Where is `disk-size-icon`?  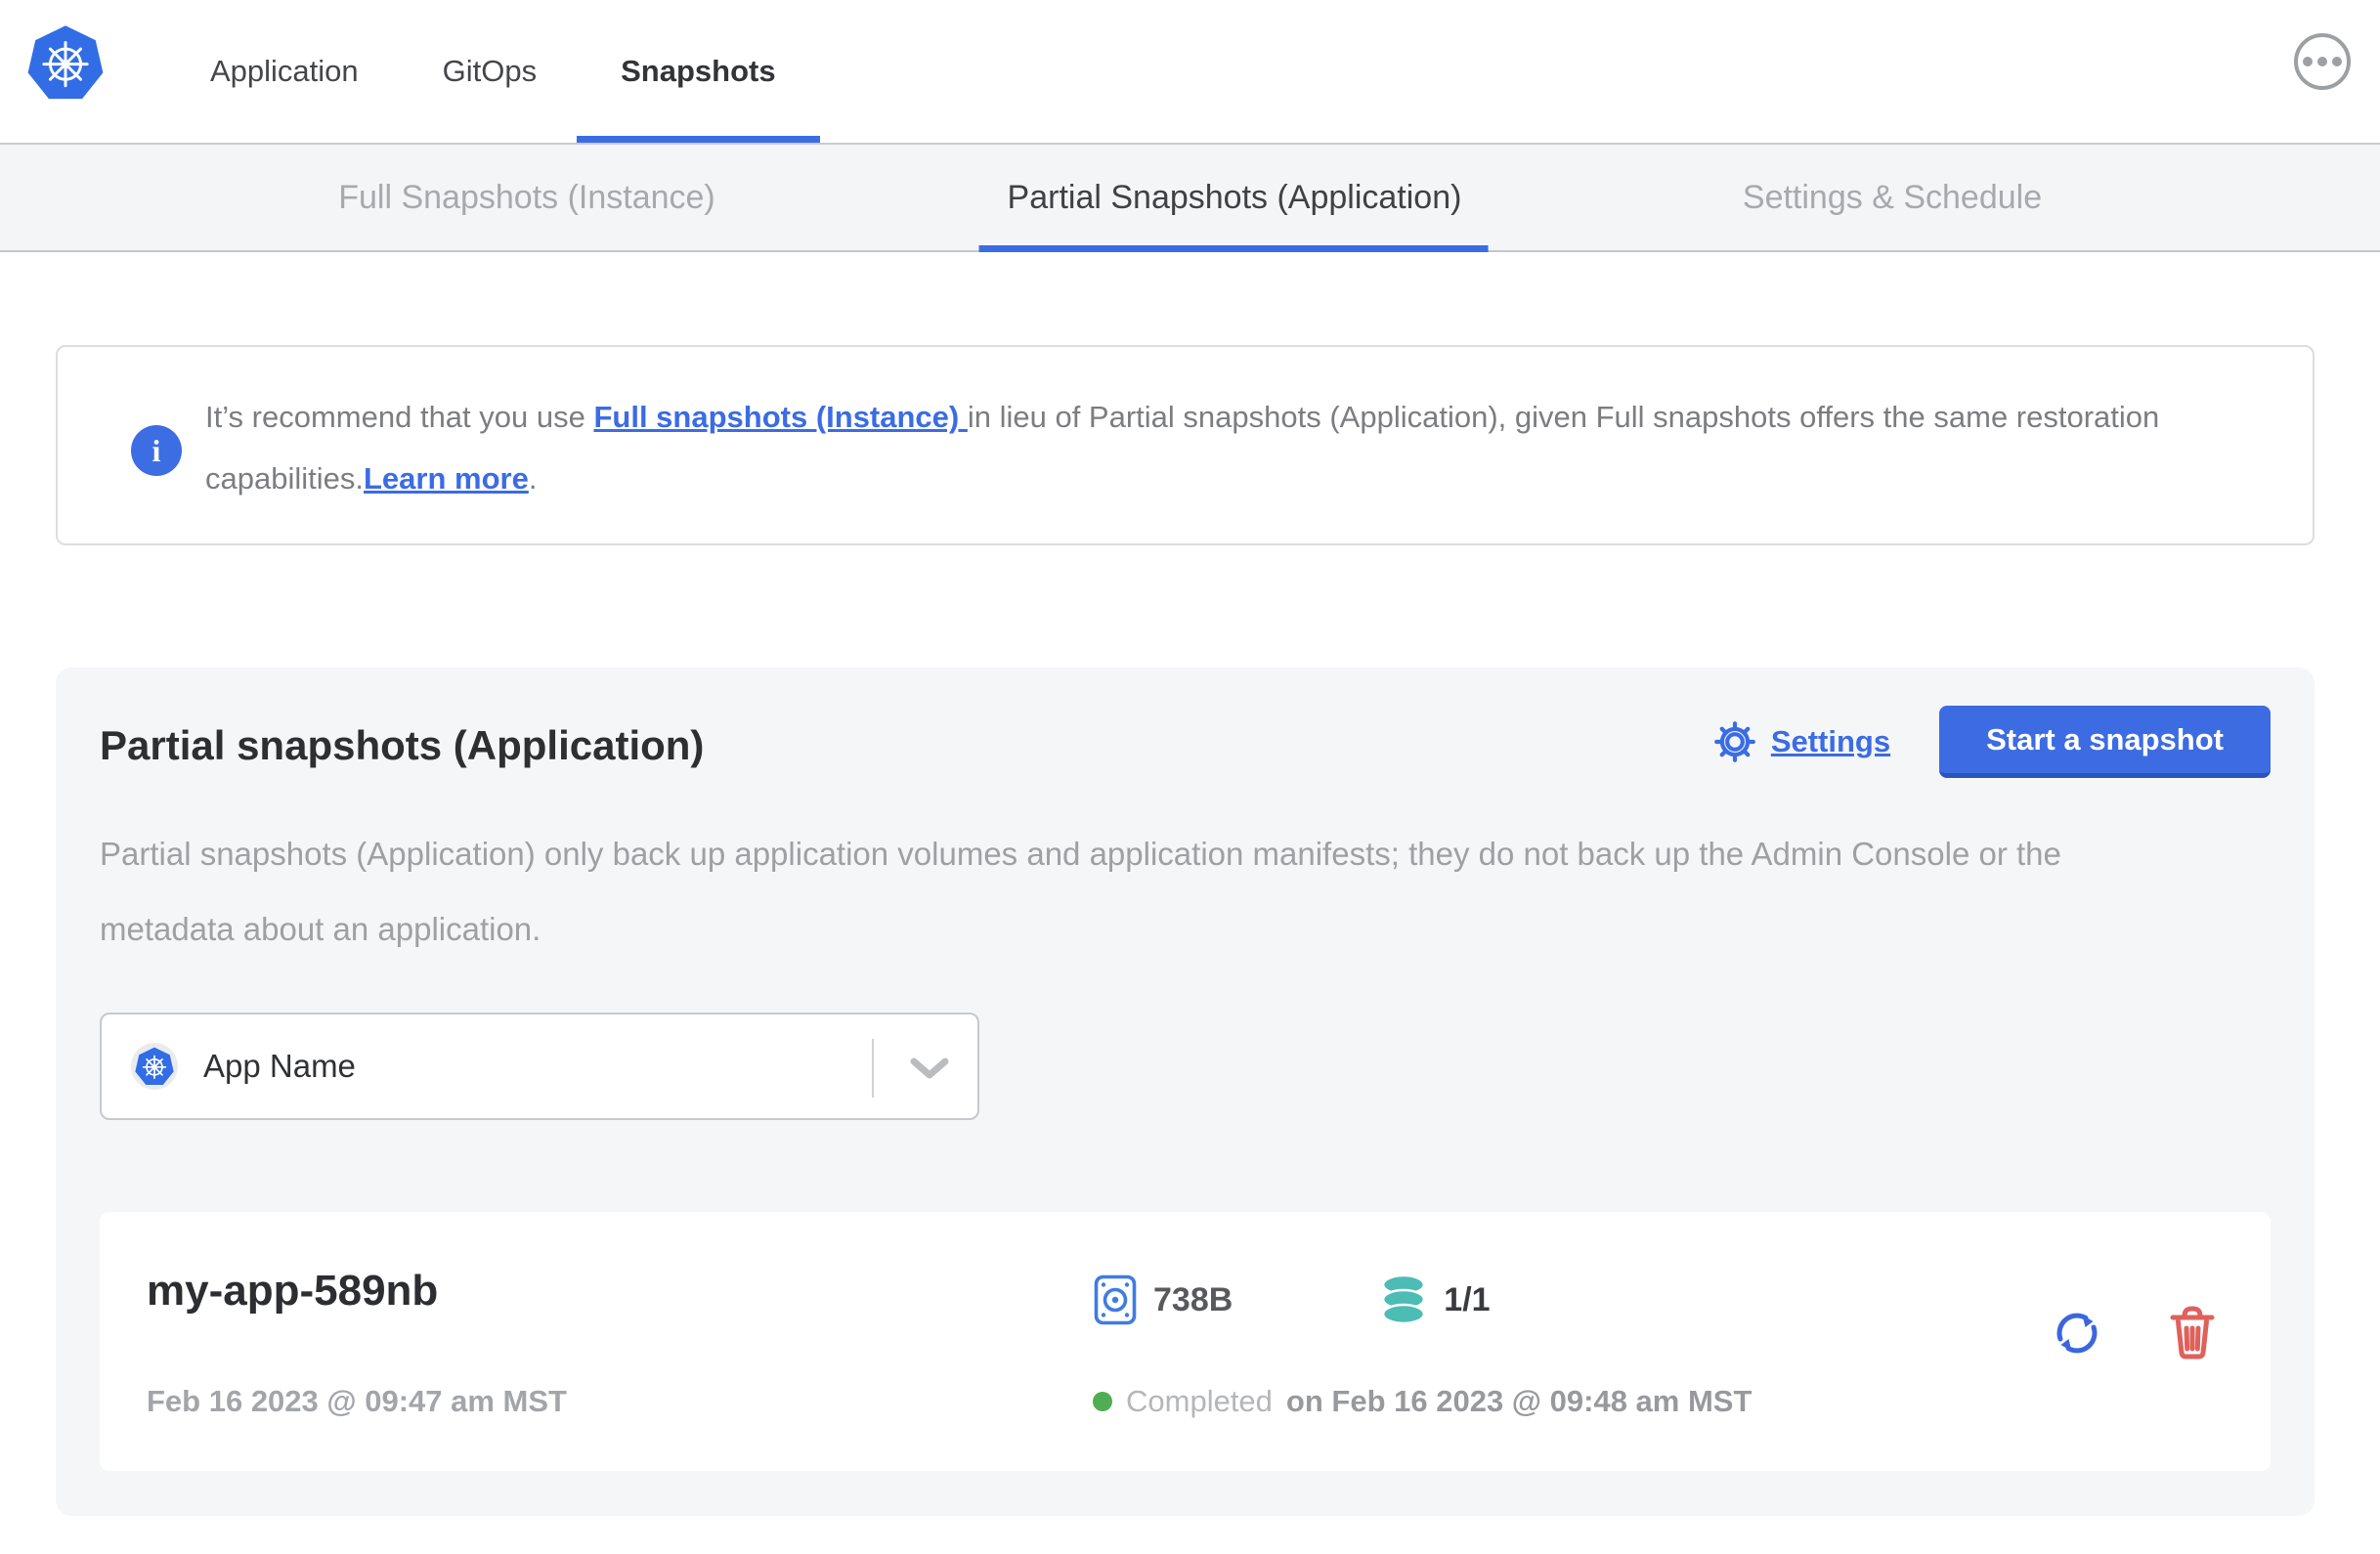
disk-size-icon is located at coordinates (1115, 1299).